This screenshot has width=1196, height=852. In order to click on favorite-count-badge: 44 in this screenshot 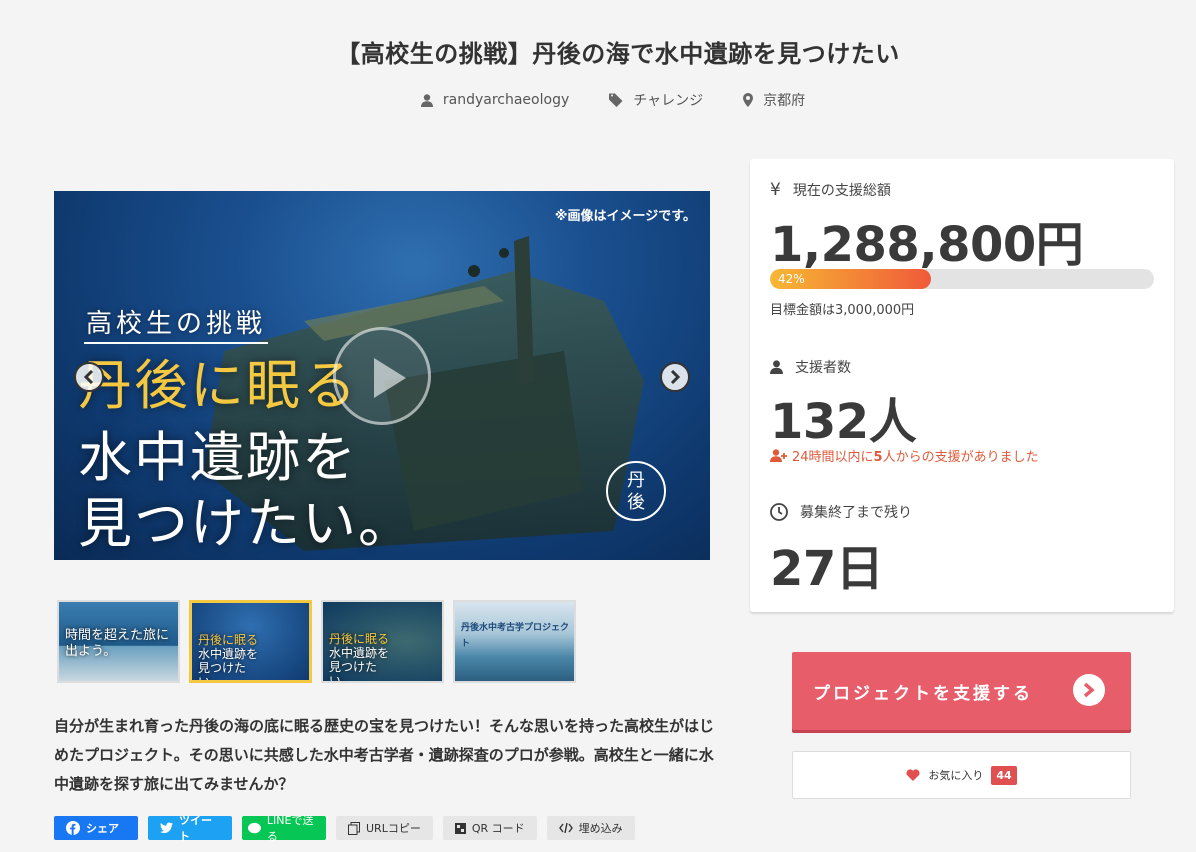, I will do `click(1004, 775)`.